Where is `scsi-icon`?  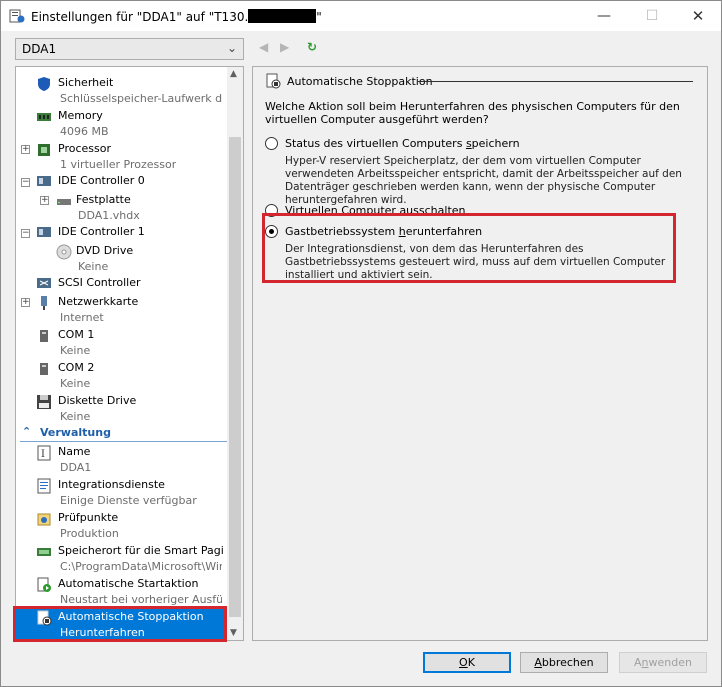 scsi-icon is located at coordinates (44, 283).